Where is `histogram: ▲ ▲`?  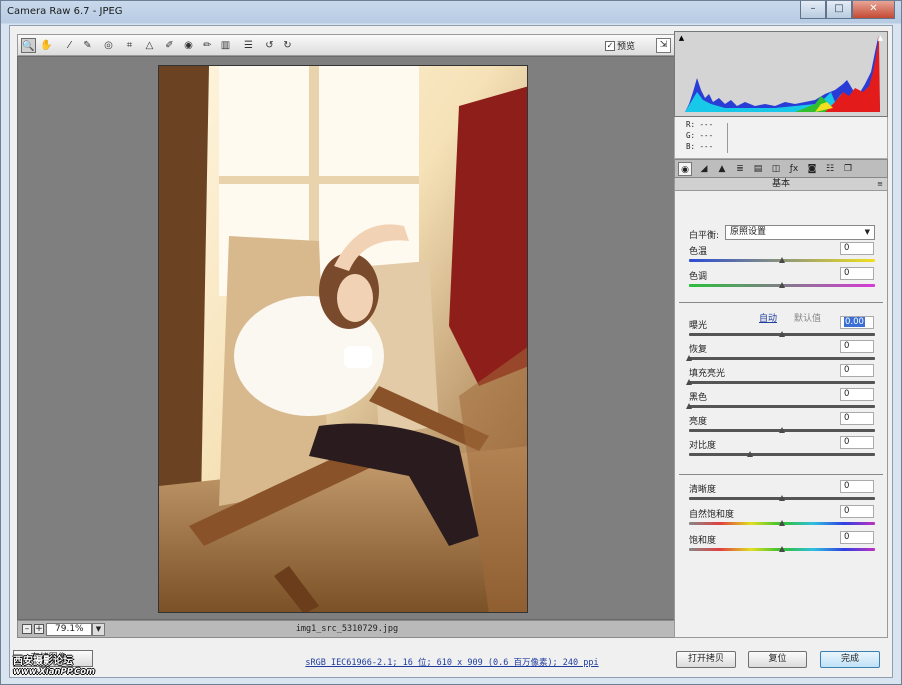
histogram: ▲ ▲ is located at coordinates (781, 74).